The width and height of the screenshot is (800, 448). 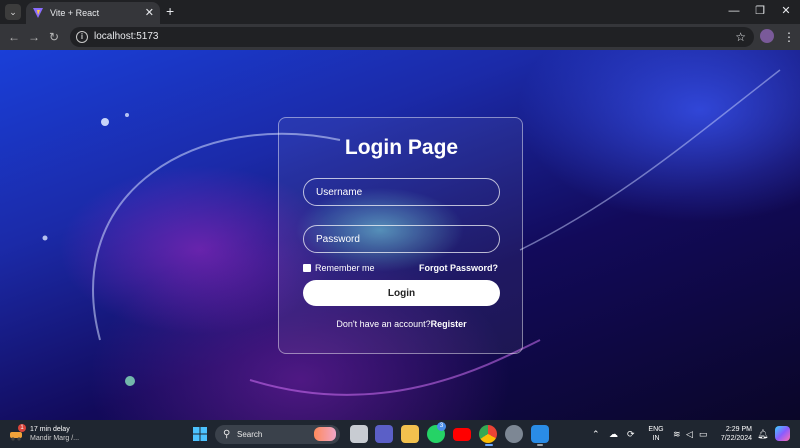 I want to click on lang-line1: ENG, so click(x=656, y=429).